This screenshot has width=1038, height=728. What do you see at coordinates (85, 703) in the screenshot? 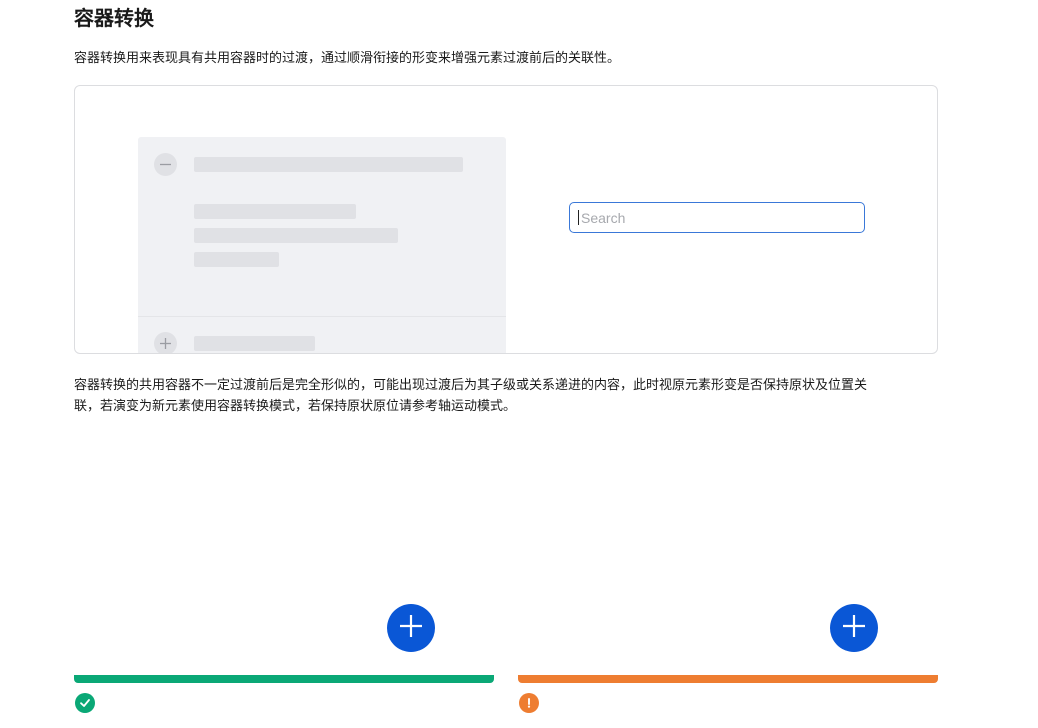
I see `check-circle-icon` at bounding box center [85, 703].